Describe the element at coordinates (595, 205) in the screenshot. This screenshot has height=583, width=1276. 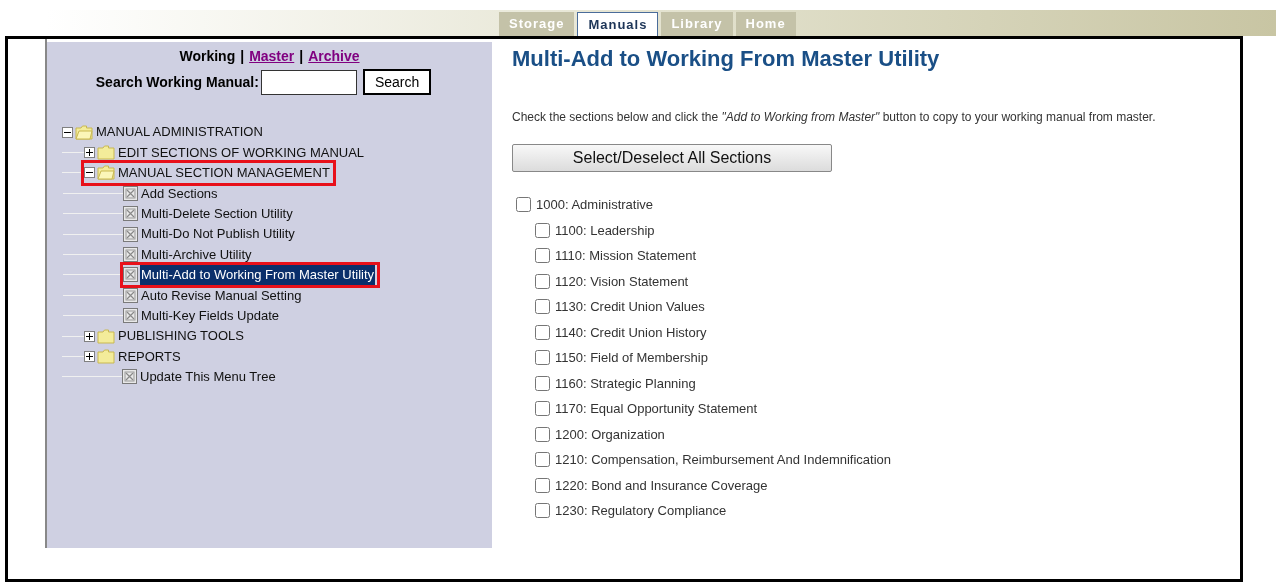
I see `section-label: 1000: Administrative` at that location.